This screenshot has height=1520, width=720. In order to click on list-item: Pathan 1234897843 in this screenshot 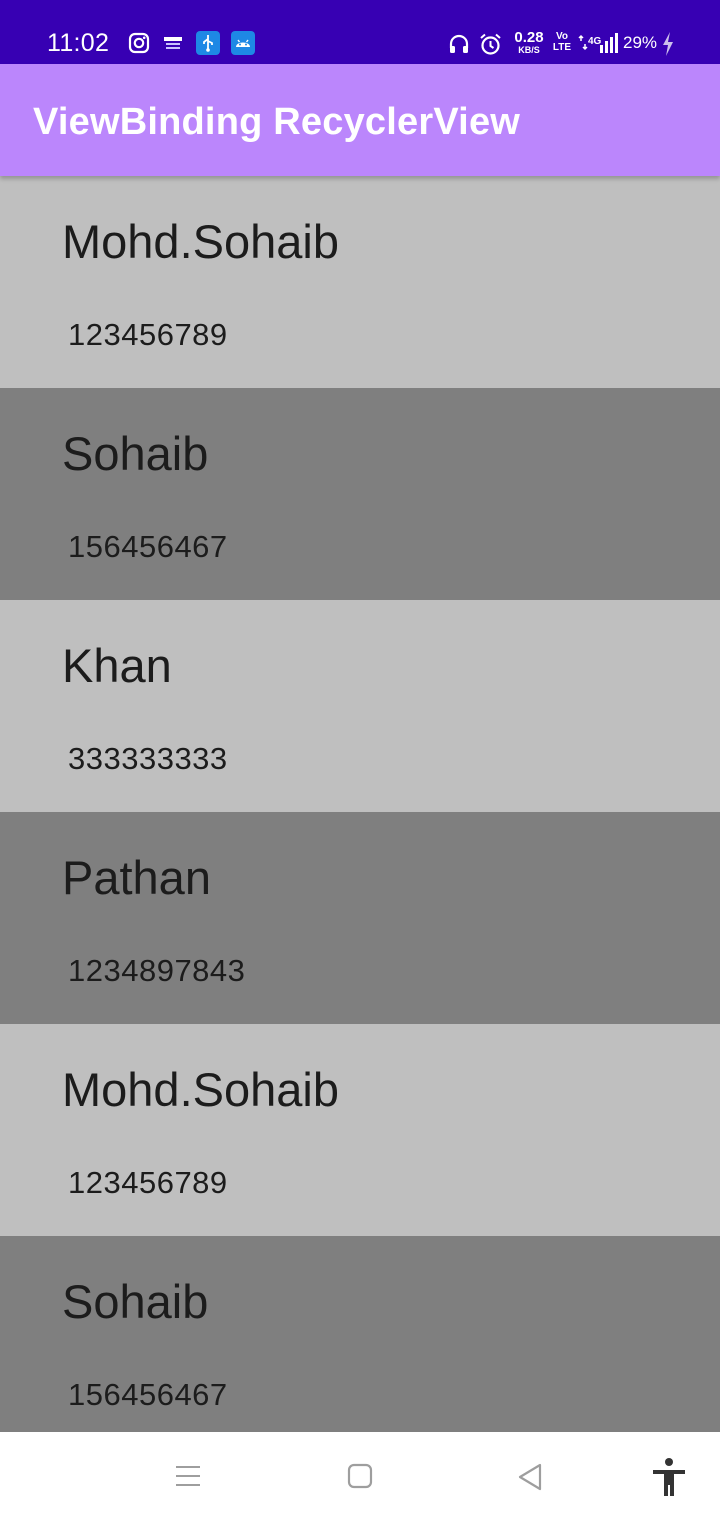, I will do `click(360, 918)`.